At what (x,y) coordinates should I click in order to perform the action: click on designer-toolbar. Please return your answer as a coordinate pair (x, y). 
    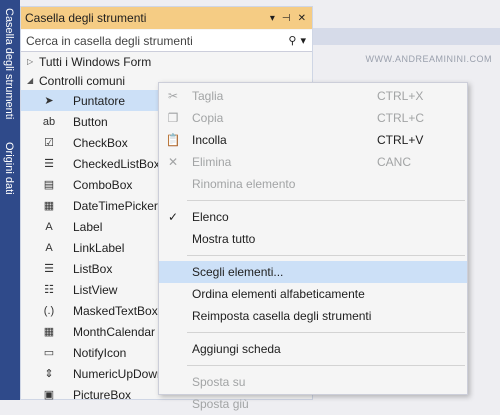
    Looking at the image, I should click on (406, 17).